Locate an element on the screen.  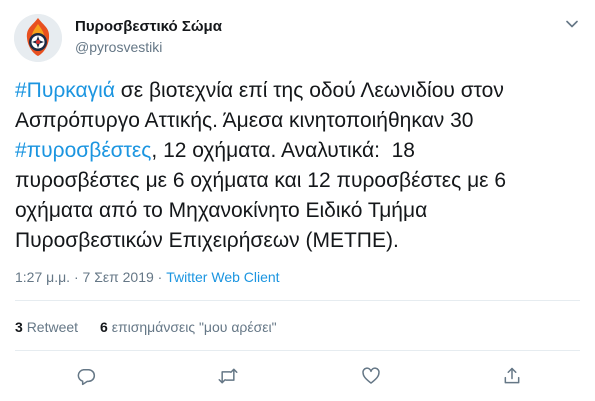
tweet-stats: 3 Retweet 6 επισημάνσεις "μου αρέσει" is located at coordinates (146, 327).